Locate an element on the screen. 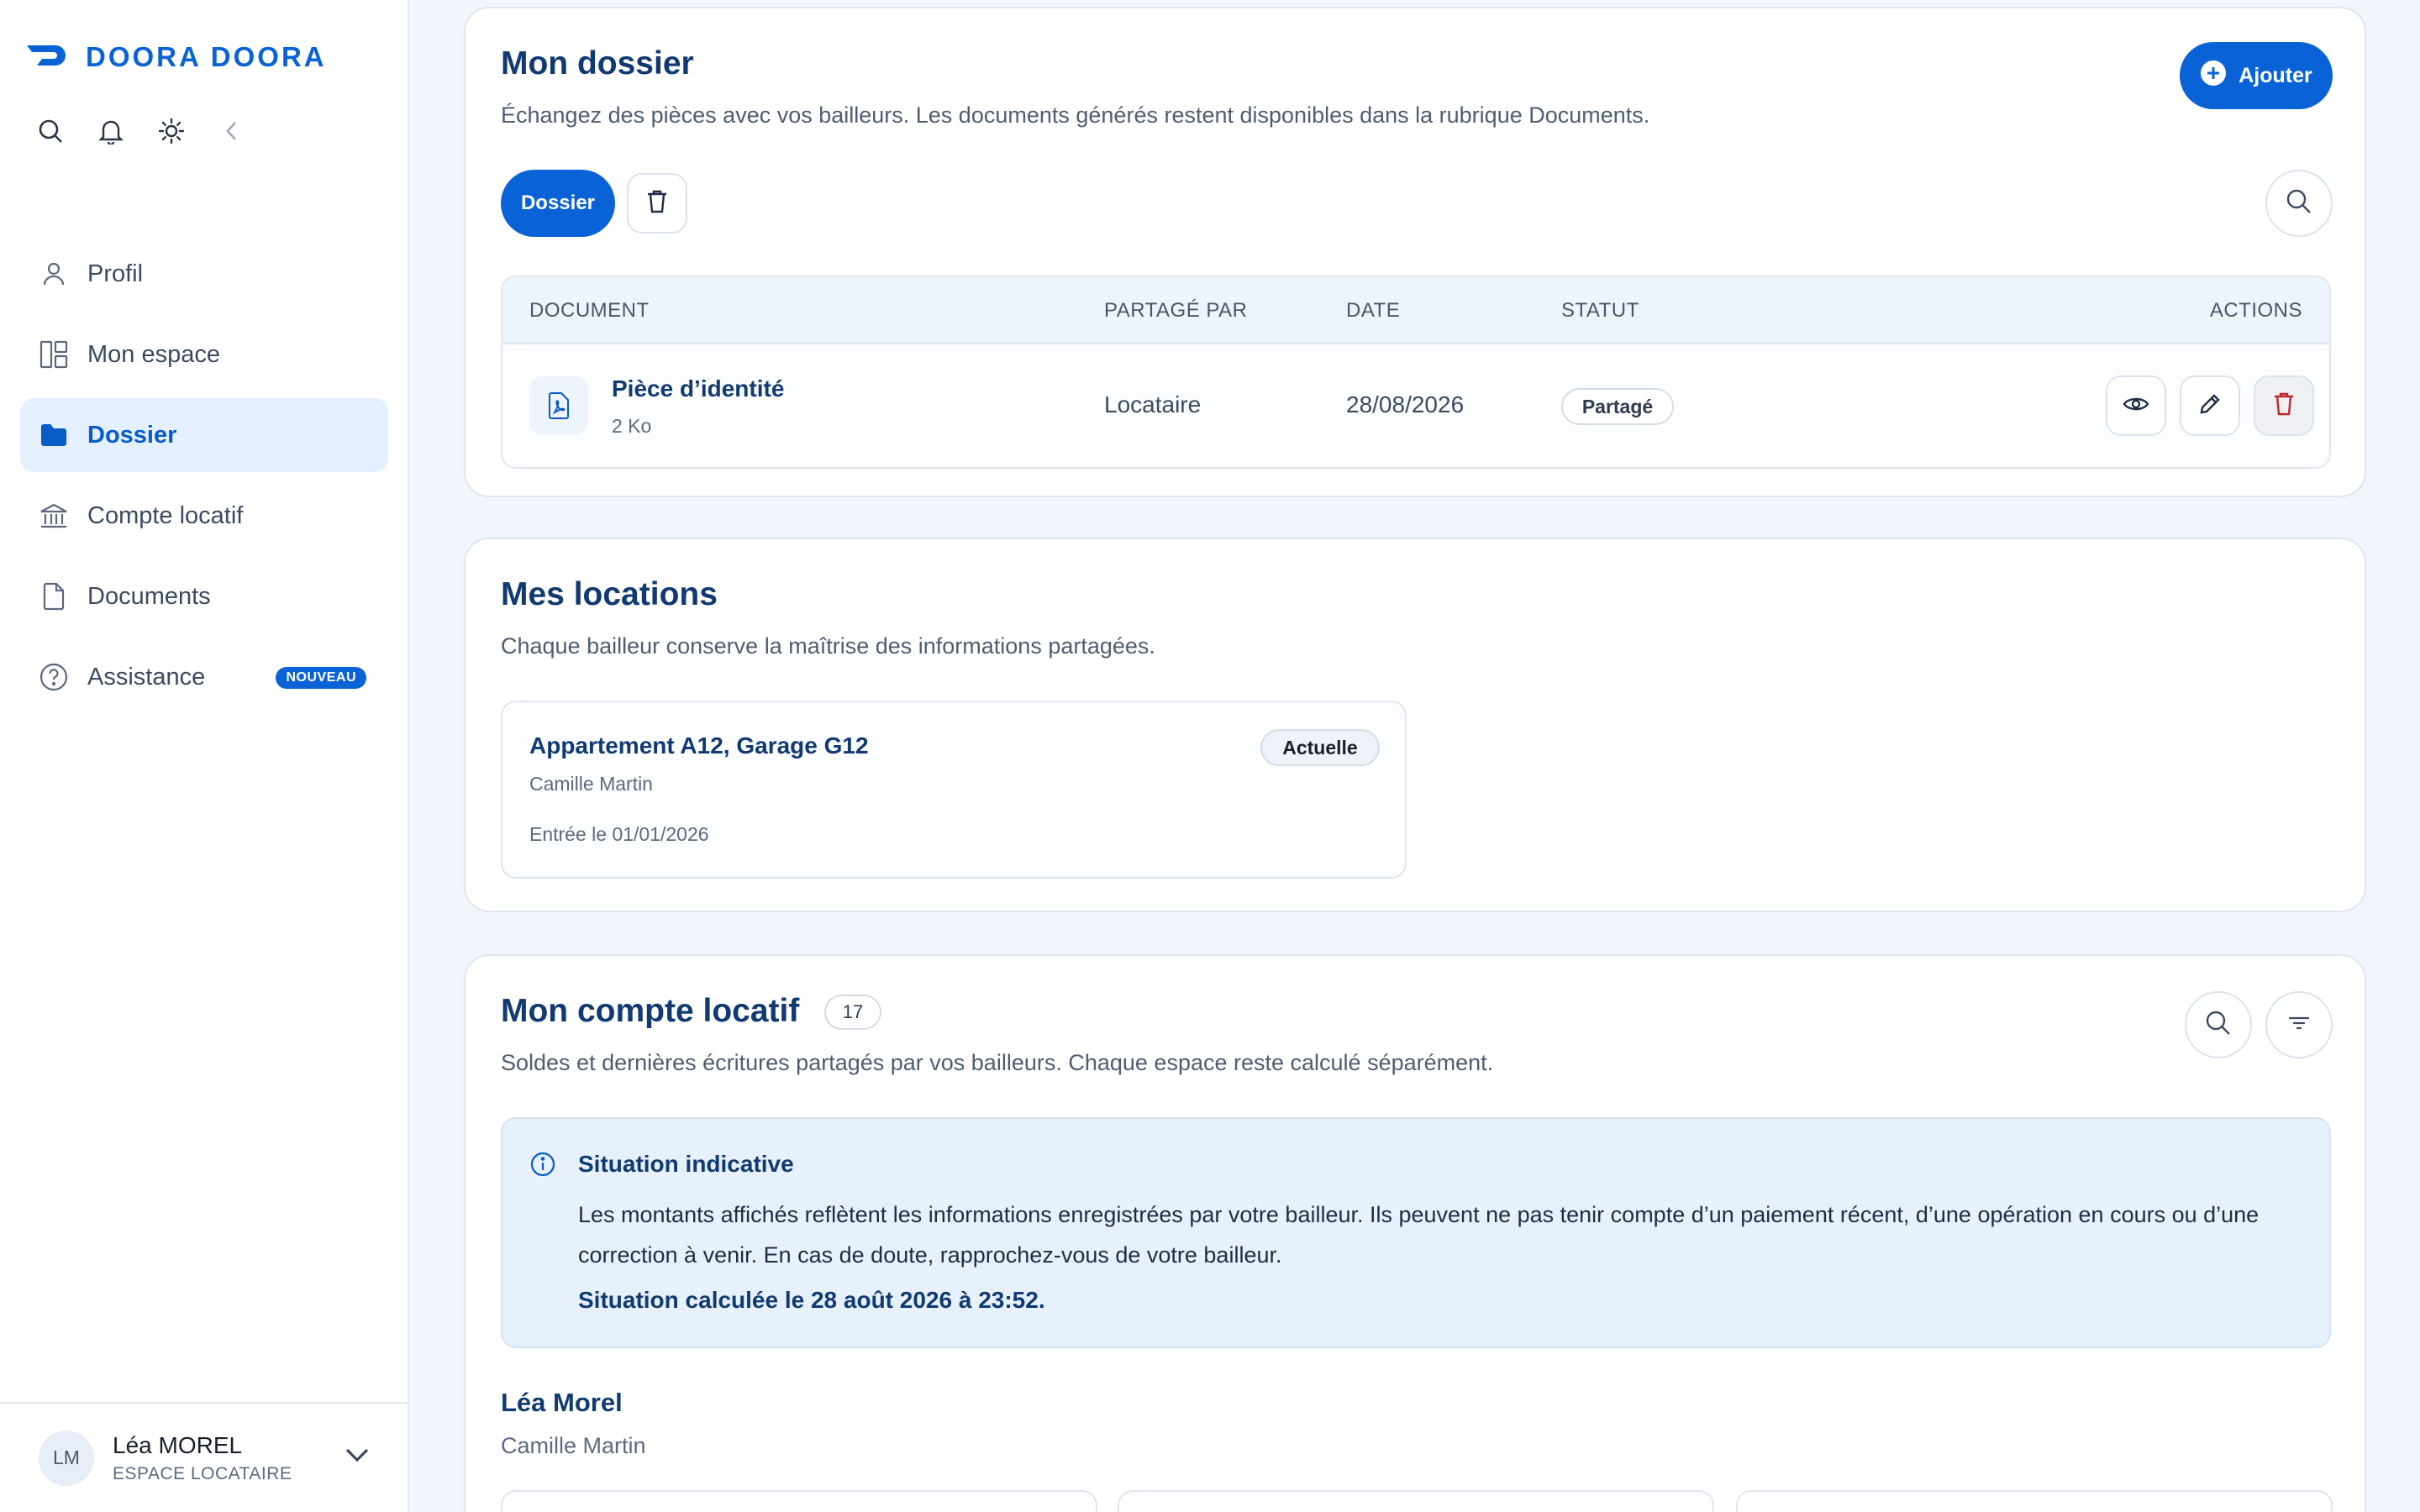 The width and height of the screenshot is (2420, 1512). entries-count-badge: 17 is located at coordinates (853, 1012).